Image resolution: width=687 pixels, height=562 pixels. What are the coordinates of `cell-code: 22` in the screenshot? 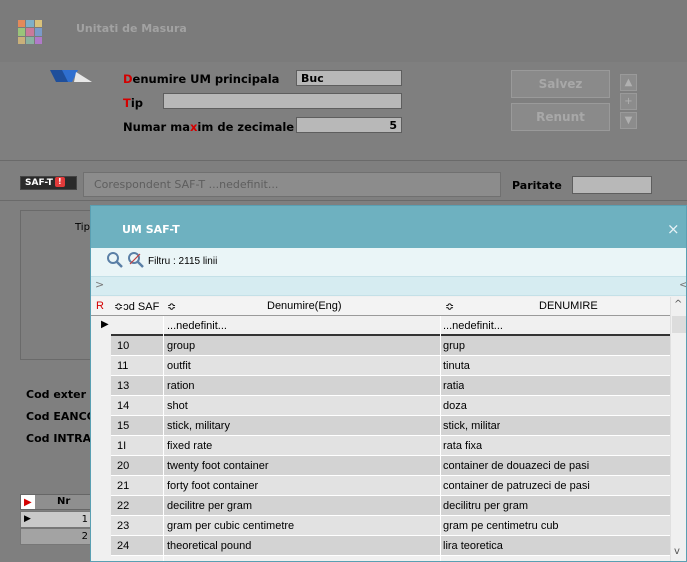 It's located at (123, 506).